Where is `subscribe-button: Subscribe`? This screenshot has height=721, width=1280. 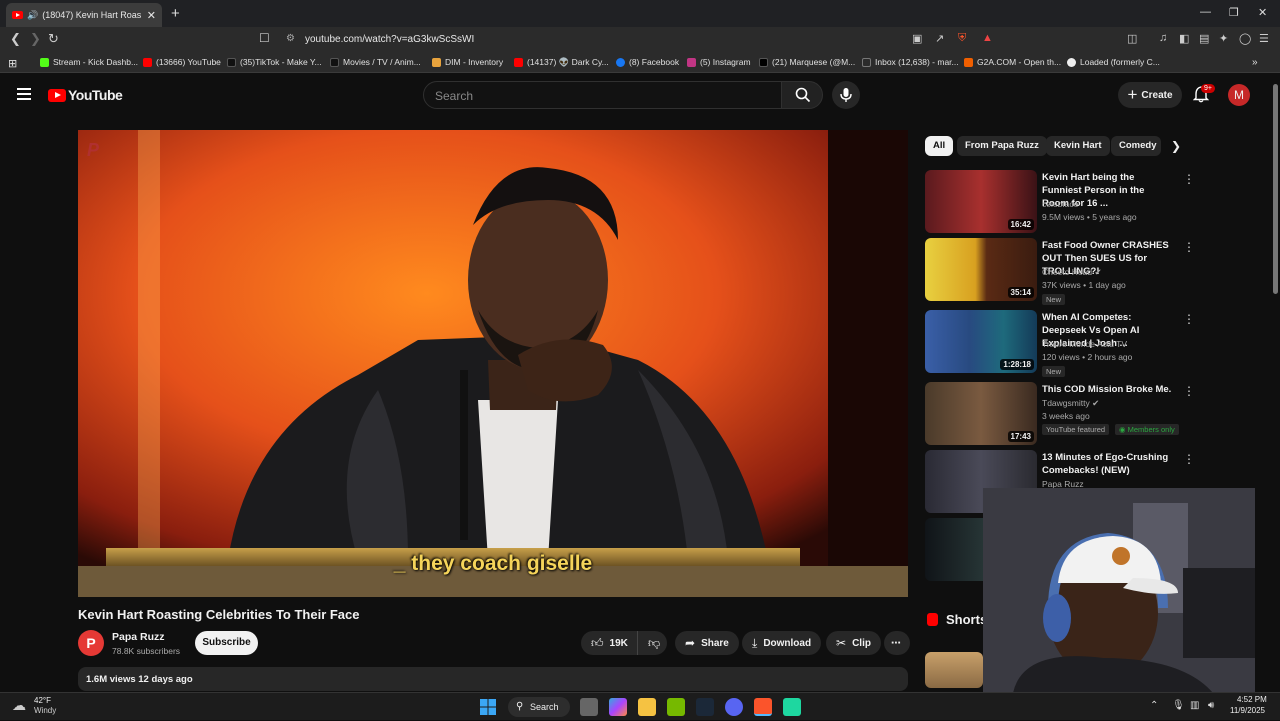 subscribe-button: Subscribe is located at coordinates (226, 643).